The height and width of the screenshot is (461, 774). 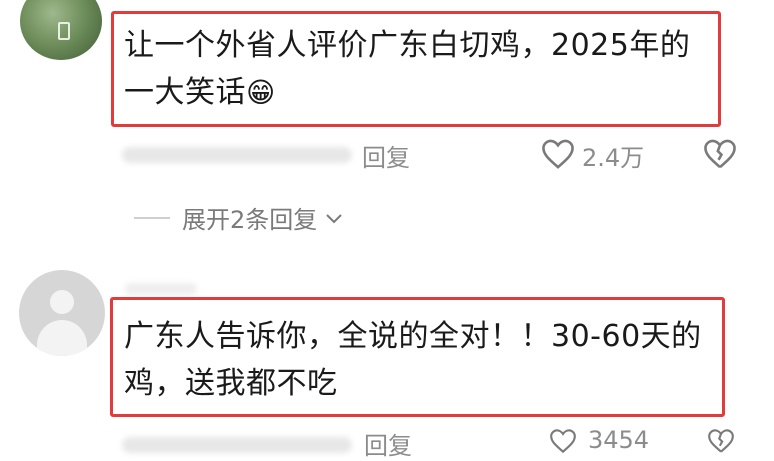 What do you see at coordinates (413, 336) in the screenshot?
I see `comment-line: 广东人告诉你，全说的全对！！30-60天的` at bounding box center [413, 336].